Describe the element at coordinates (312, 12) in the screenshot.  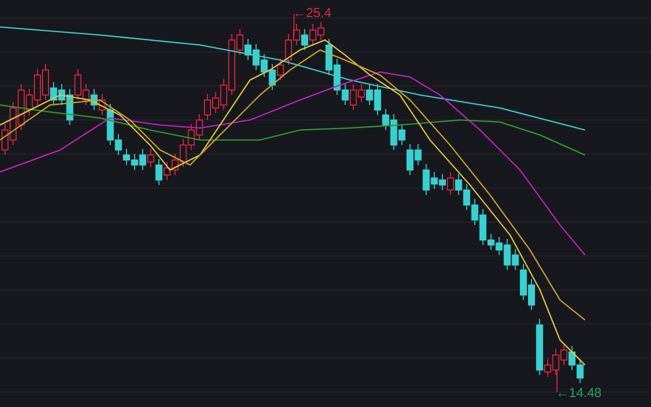
I see `high-price-label: ←25.4` at that location.